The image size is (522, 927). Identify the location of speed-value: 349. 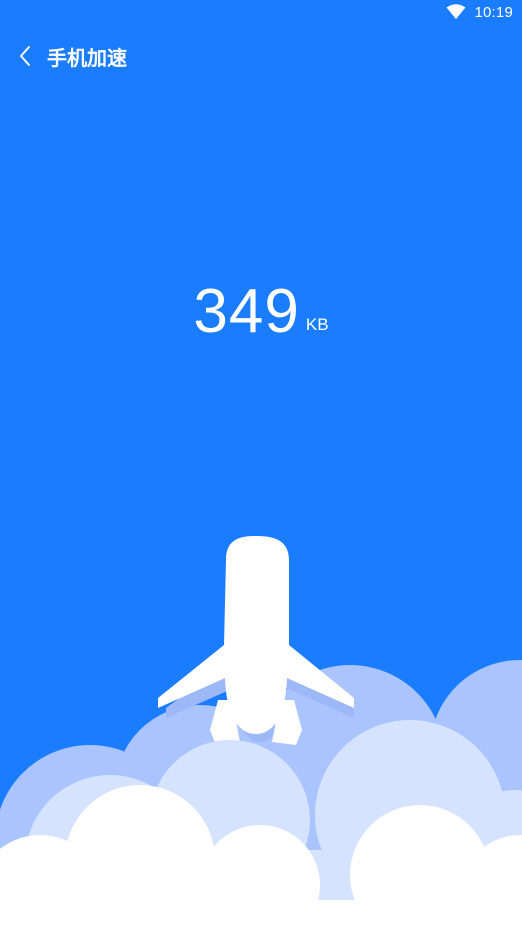
(246, 311).